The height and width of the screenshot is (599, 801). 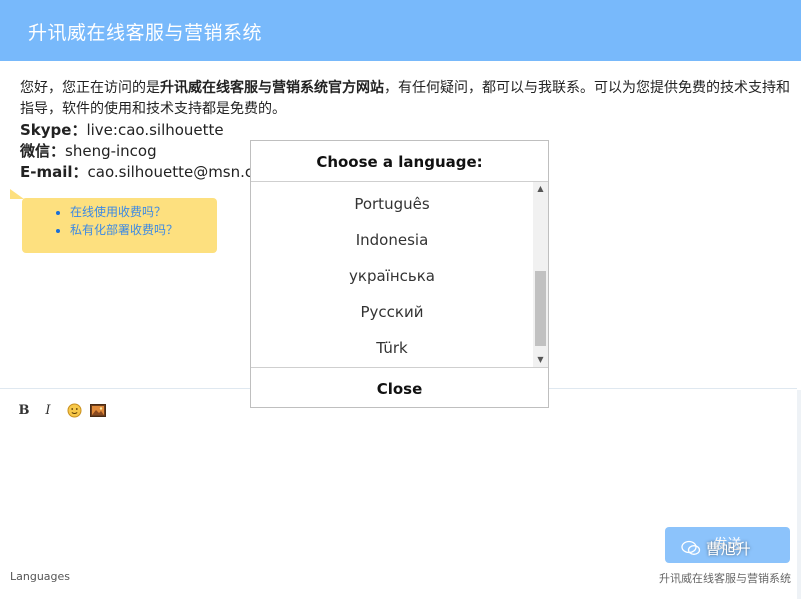 What do you see at coordinates (145, 33) in the screenshot?
I see `app-title: 升讯威在线客服与营销系统` at bounding box center [145, 33].